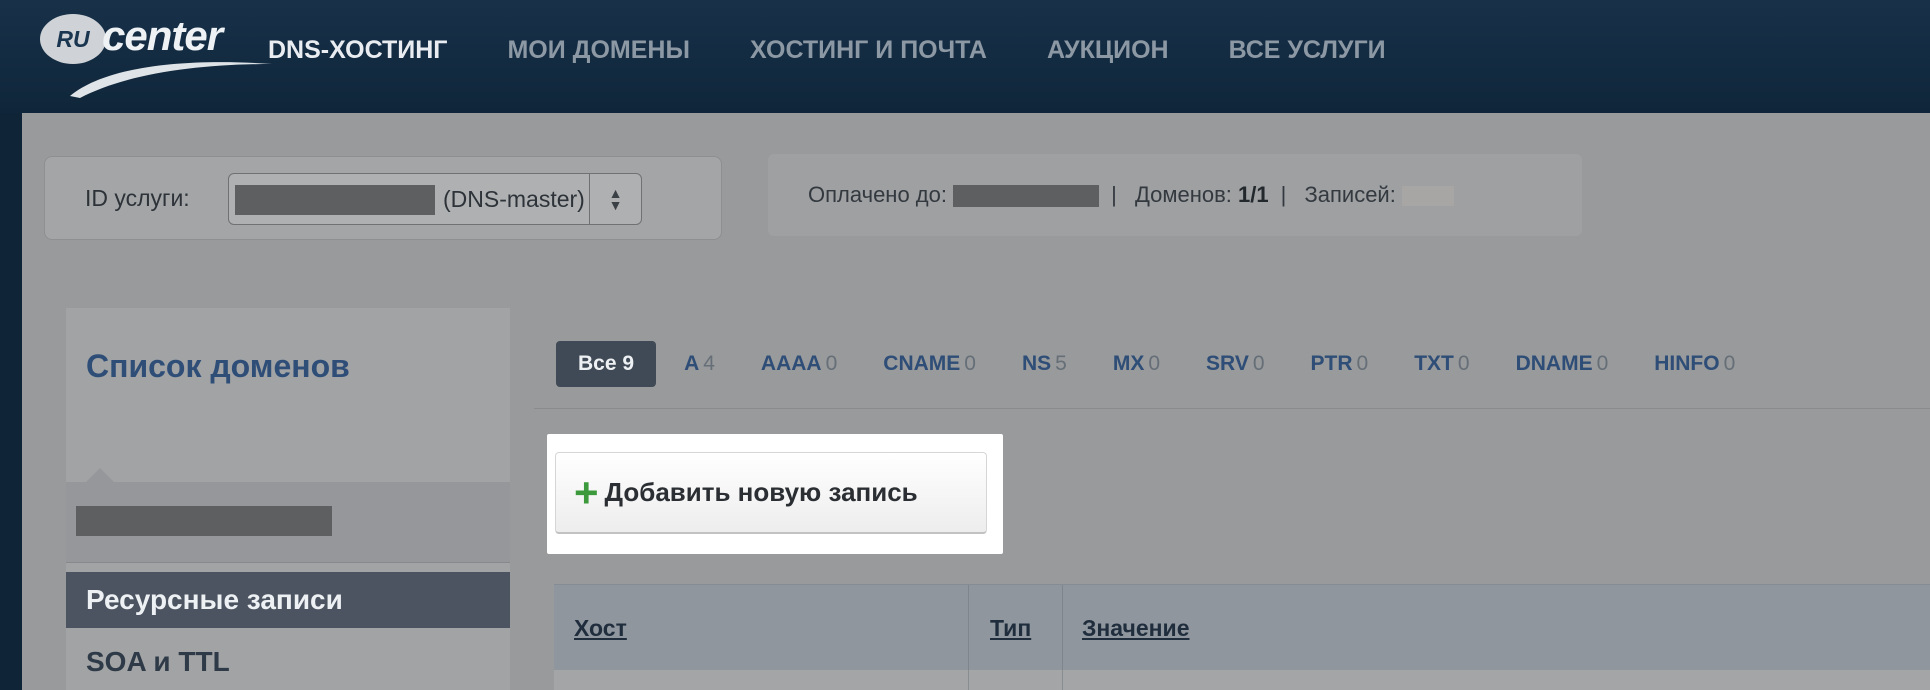 The width and height of the screenshot is (1930, 690). I want to click on filter-name: MX, so click(1128, 363).